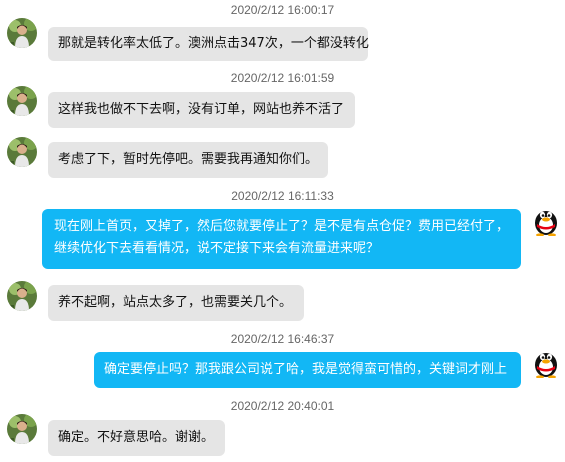 The width and height of the screenshot is (565, 462). I want to click on message-timestamp: 2020/2/12 16:01:59, so click(282, 78).